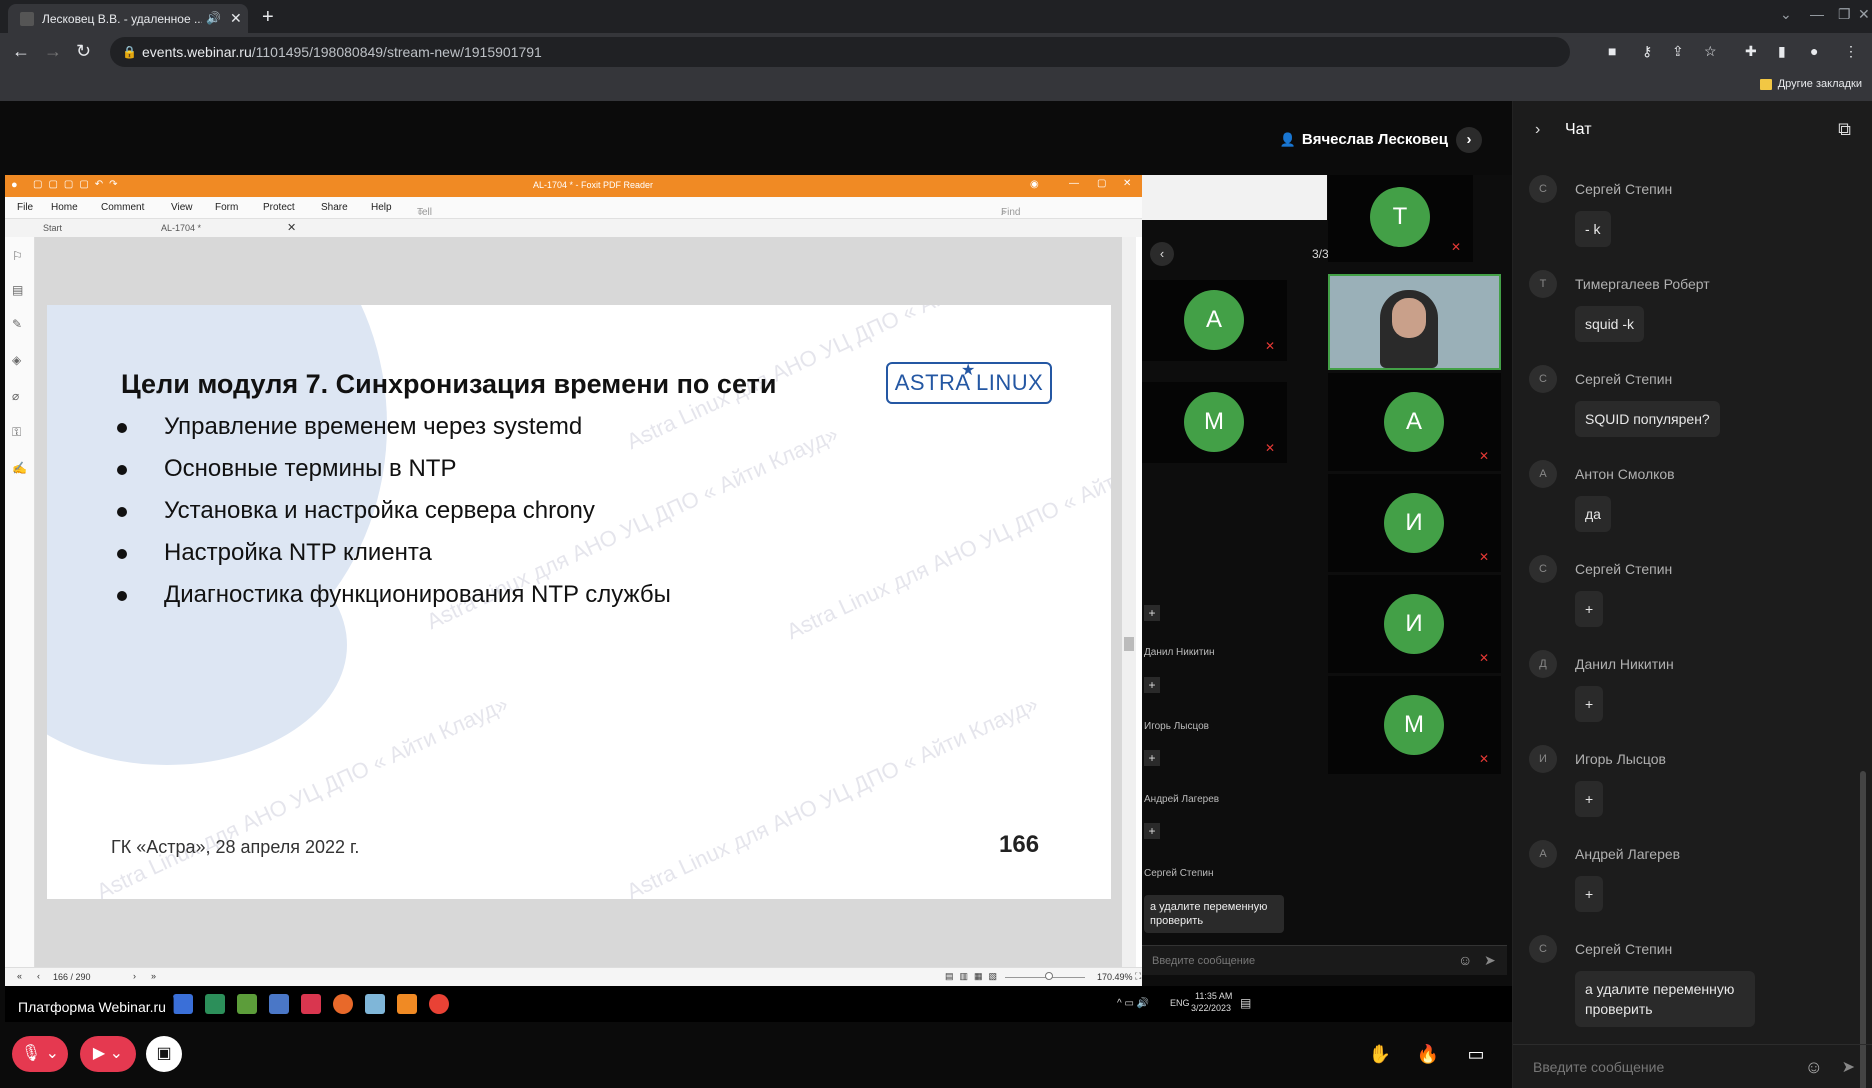 This screenshot has width=1872, height=1088. I want to click on menu-protect: Protect, so click(279, 207).